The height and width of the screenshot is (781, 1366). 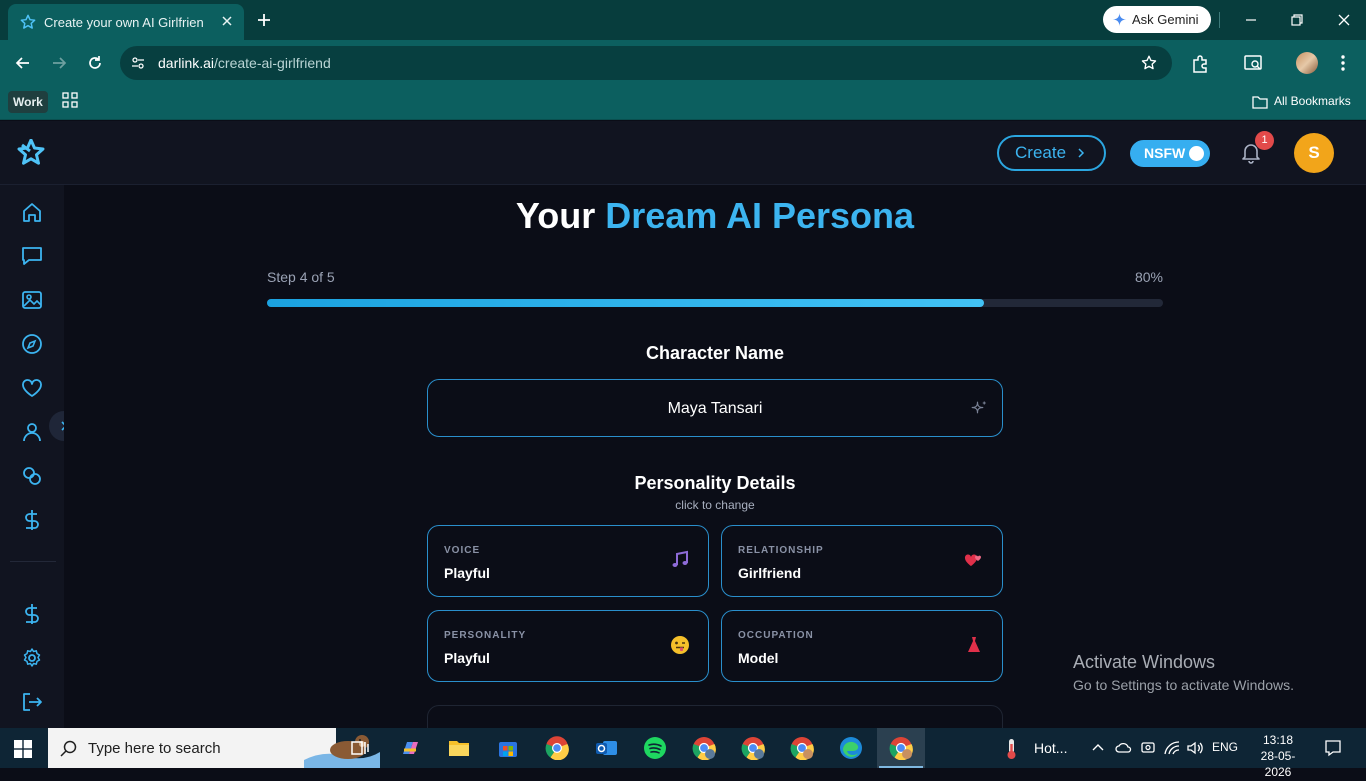 I want to click on browser-toolbar: darlink.ai/create-ai-girlfriend, so click(x=683, y=63).